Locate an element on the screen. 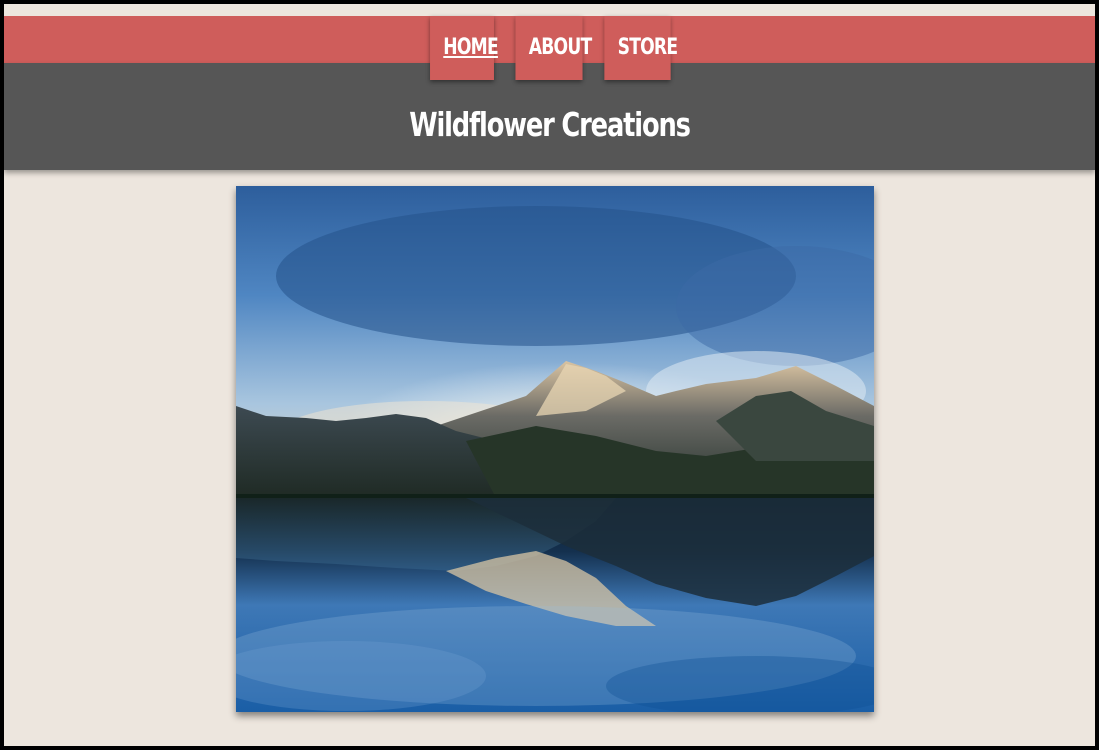 The height and width of the screenshot is (750, 1099). main-nav: HOME ABOUT STORE is located at coordinates (550, 48).